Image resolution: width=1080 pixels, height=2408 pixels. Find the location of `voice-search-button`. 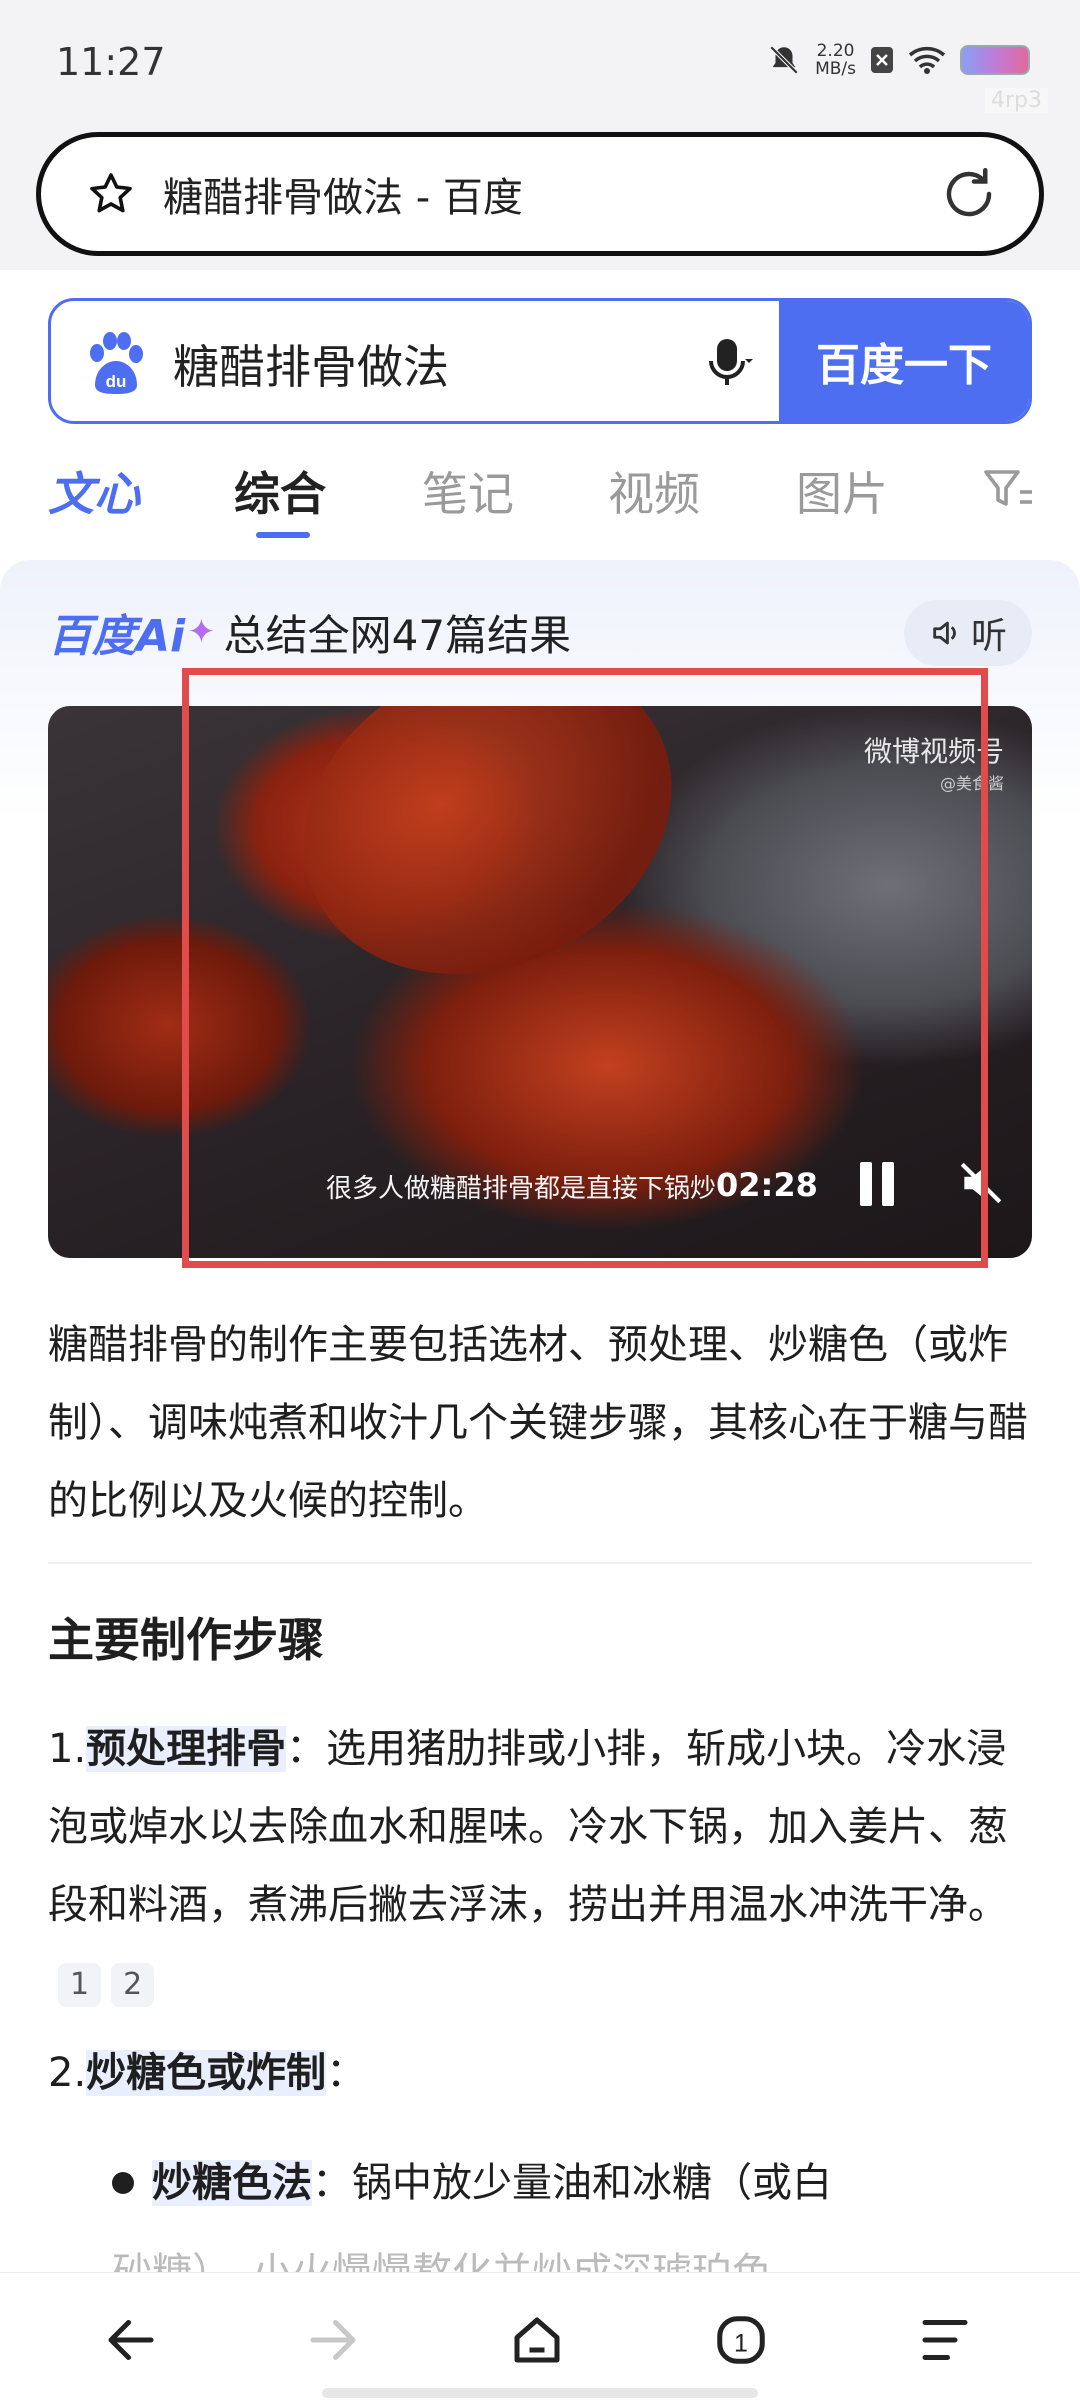

voice-search-button is located at coordinates (729, 361).